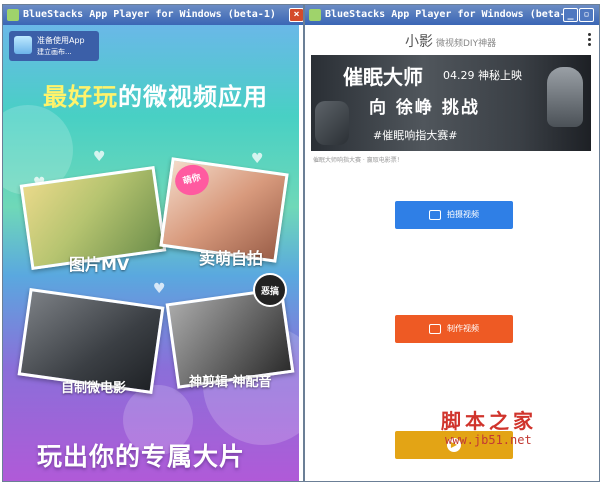 This screenshot has height=482, width=600. What do you see at coordinates (415, 135) in the screenshot?
I see `banner-hashtag: #催眠响指大赛#` at bounding box center [415, 135].